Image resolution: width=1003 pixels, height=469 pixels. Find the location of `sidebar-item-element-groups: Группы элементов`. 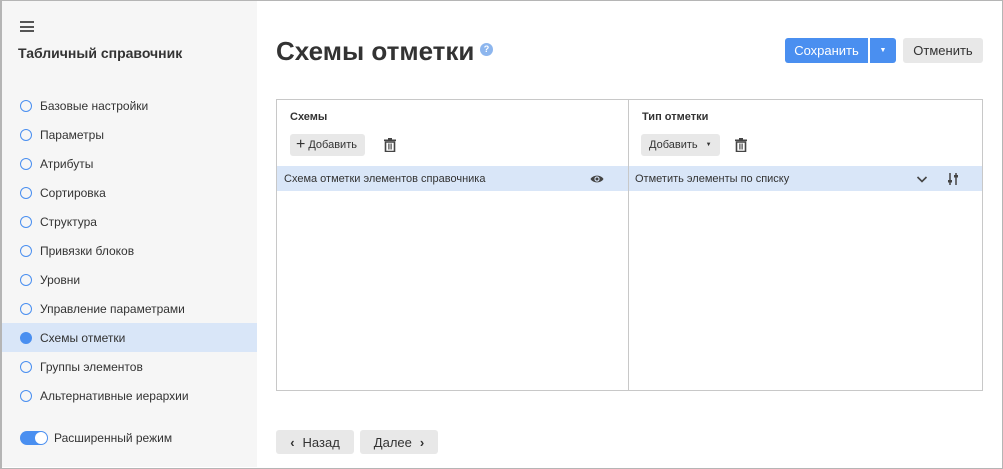

sidebar-item-element-groups: Группы элементов is located at coordinates (129, 366).